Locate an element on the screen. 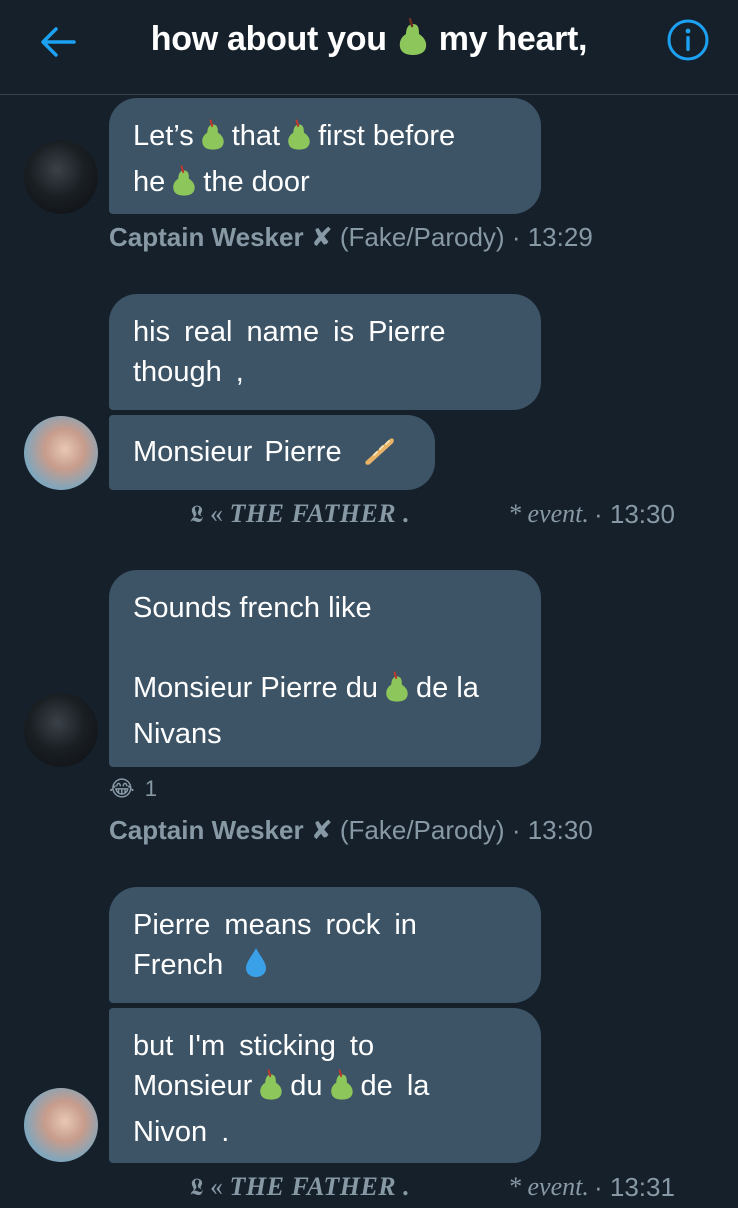 This screenshot has width=738, height=1208. message-text: Pierre means rock in is located at coordinates (275, 925).